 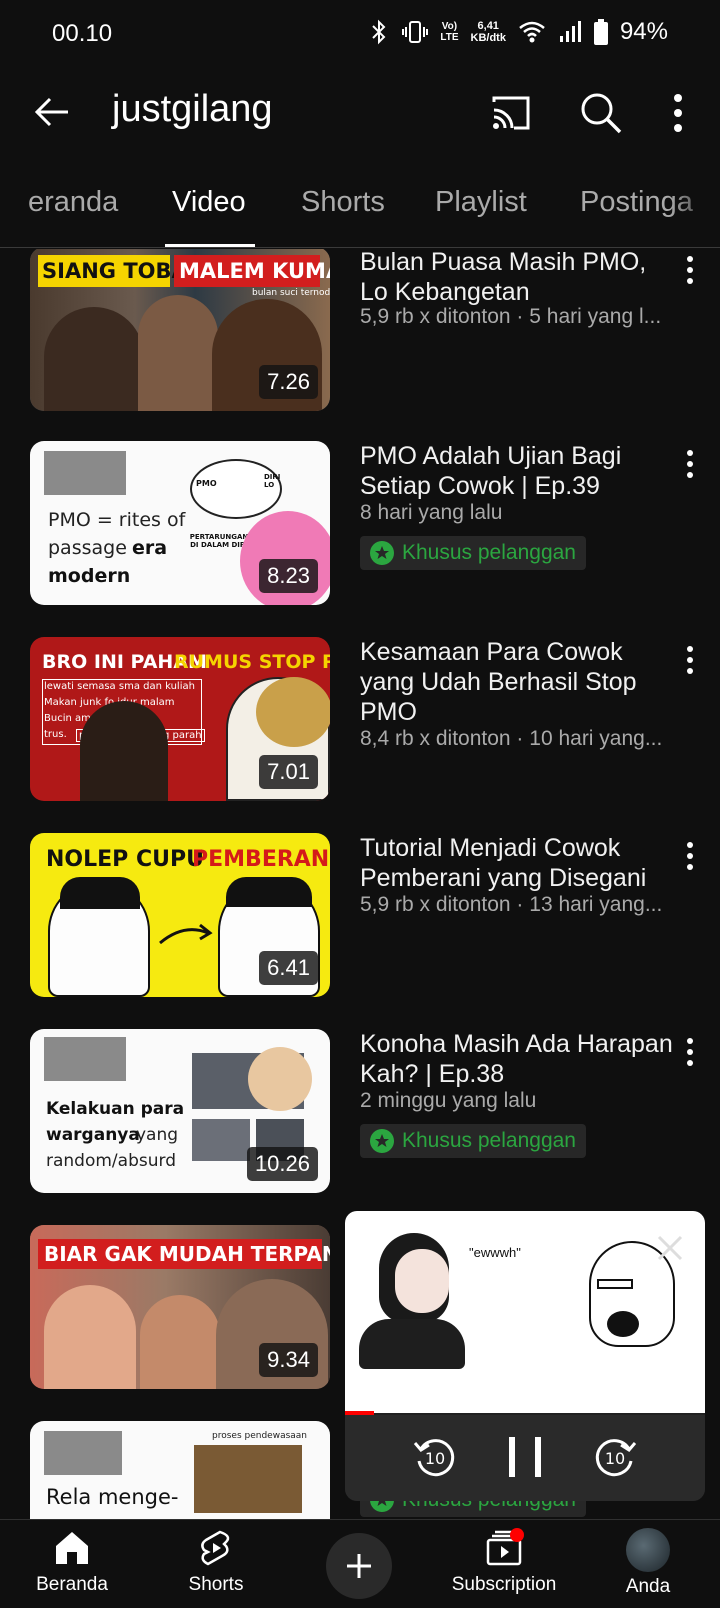 I want to click on video-thumbnail: BIAR GAK MUDAH TERPANCING 9.34, so click(x=180, y=1307).